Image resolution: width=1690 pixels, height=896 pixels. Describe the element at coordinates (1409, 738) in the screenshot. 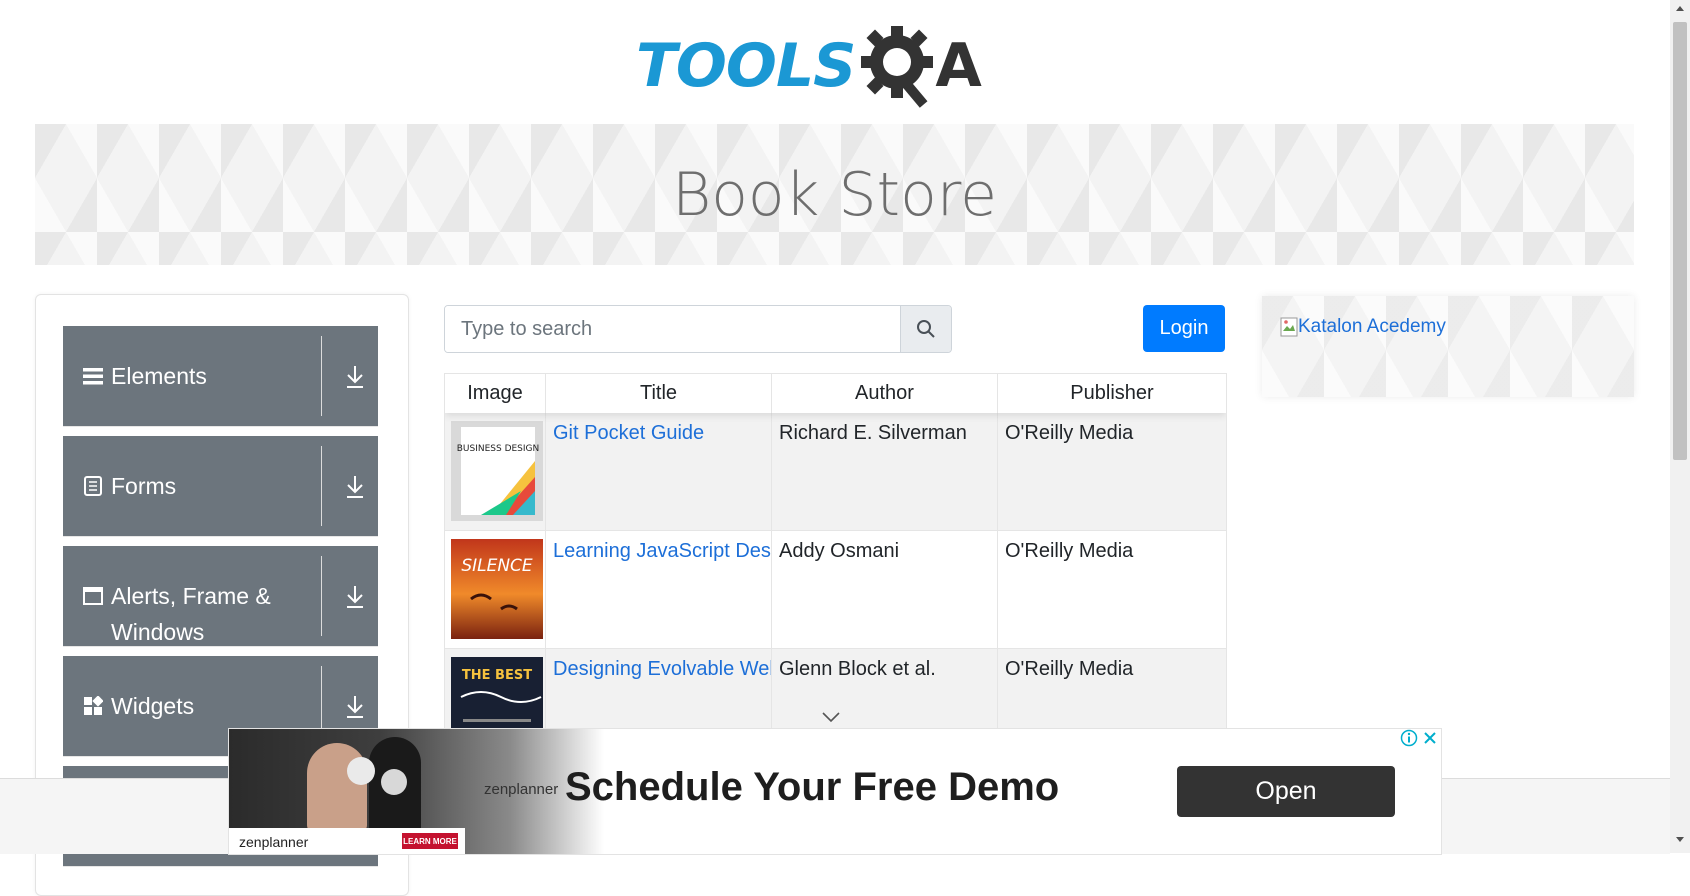

I see `ad-info-icon` at that location.